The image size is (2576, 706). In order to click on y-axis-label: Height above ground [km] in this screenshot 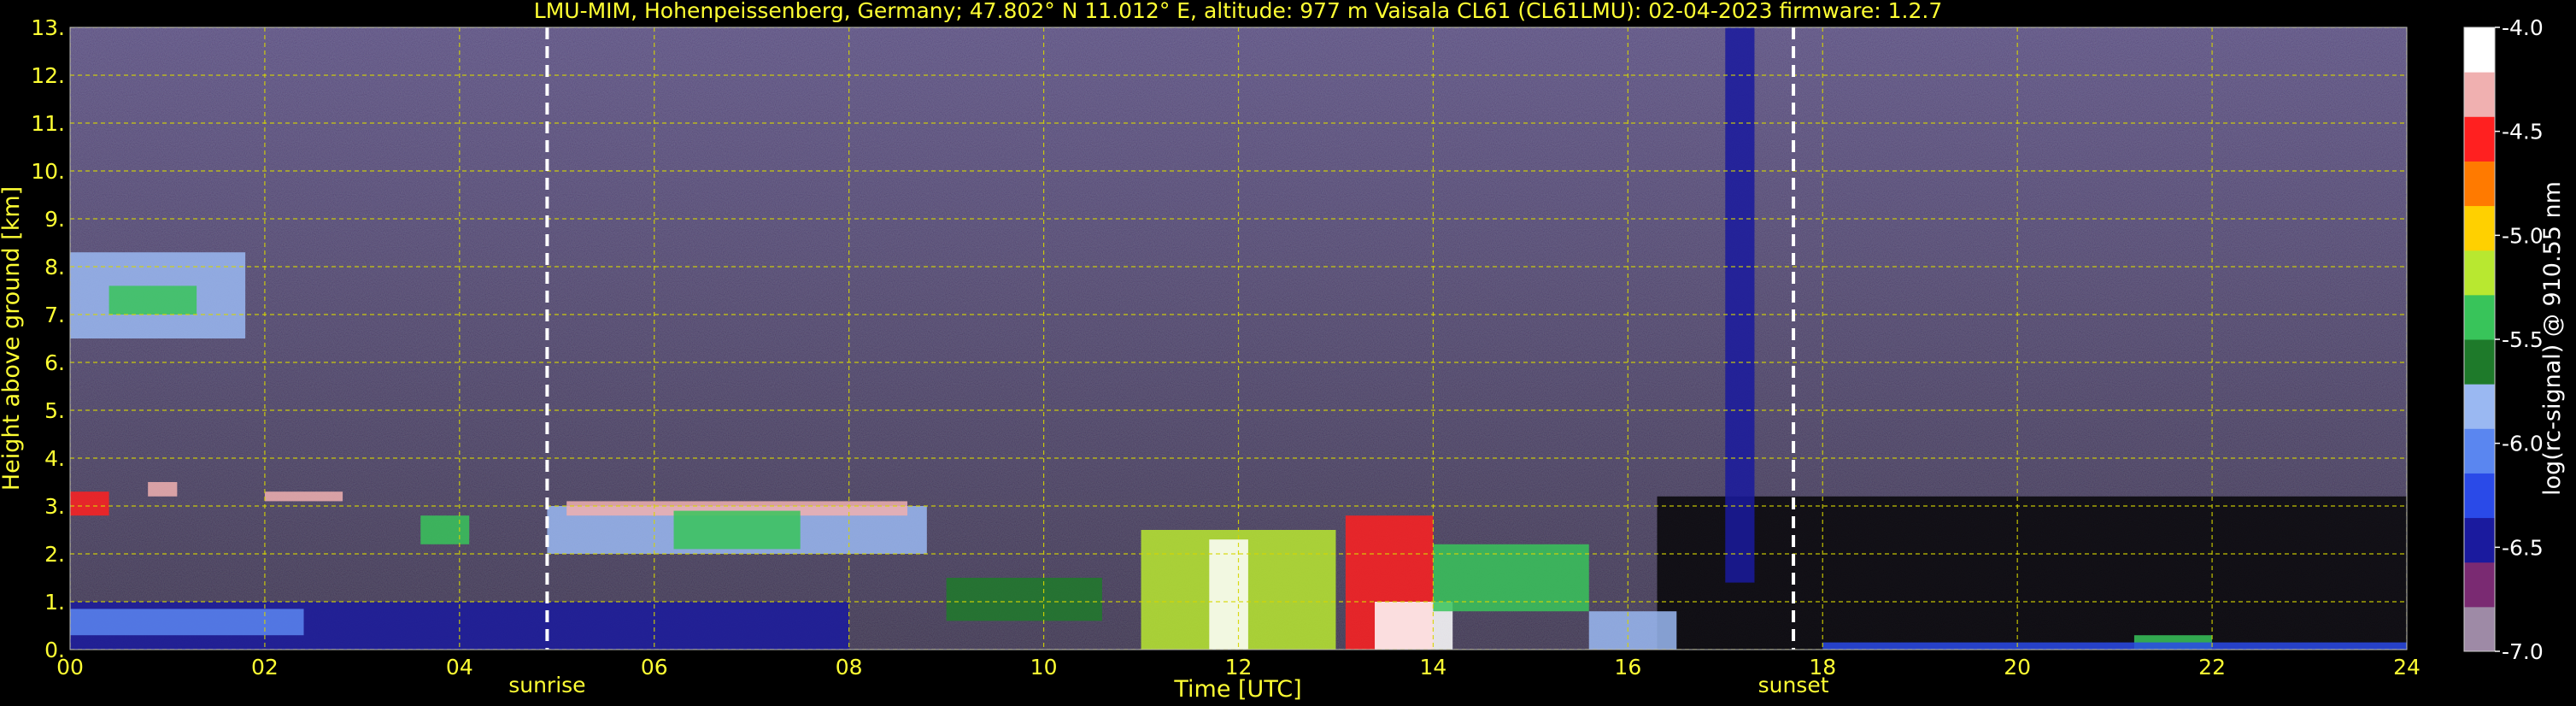, I will do `click(12, 338)`.